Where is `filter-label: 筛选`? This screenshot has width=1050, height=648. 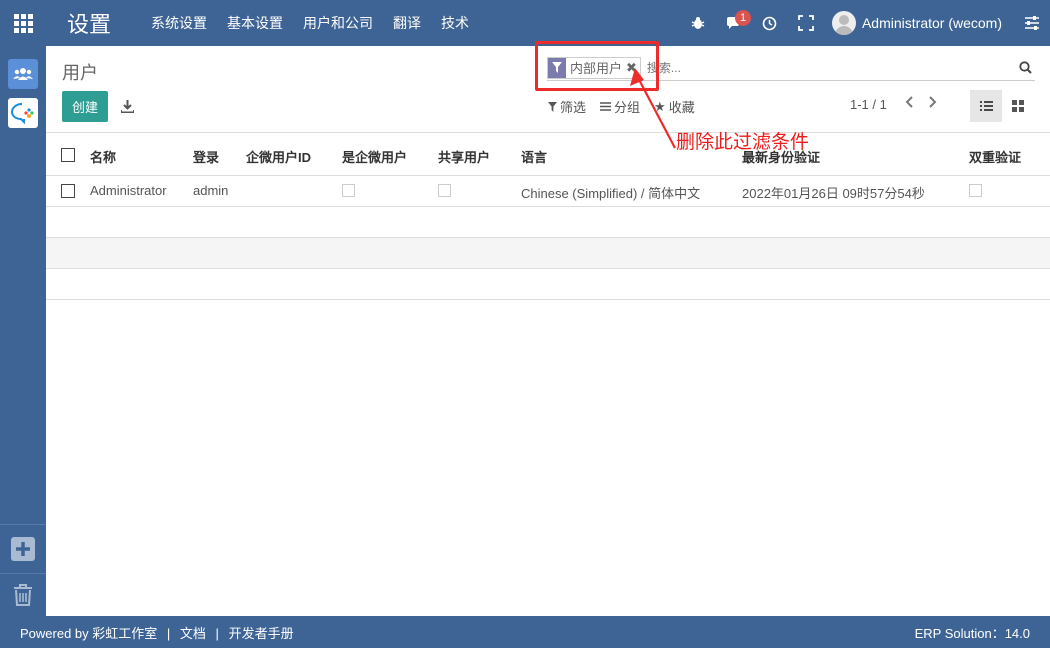 filter-label: 筛选 is located at coordinates (573, 107).